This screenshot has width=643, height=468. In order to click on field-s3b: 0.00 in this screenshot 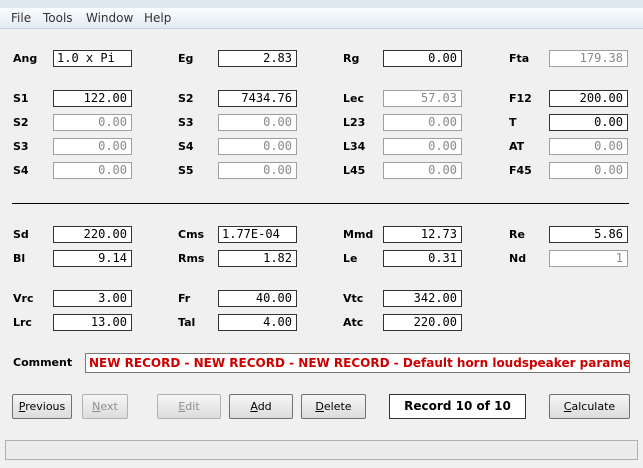, I will do `click(257, 122)`.